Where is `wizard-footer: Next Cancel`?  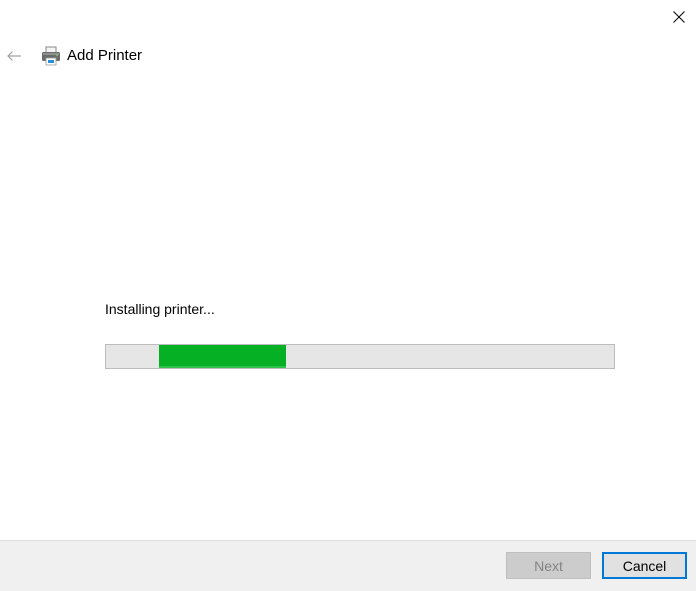 wizard-footer: Next Cancel is located at coordinates (348, 565).